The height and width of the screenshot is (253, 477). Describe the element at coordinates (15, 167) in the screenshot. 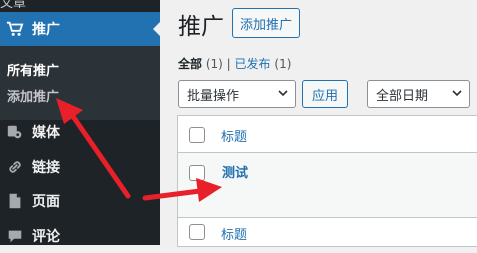

I see `link-icon` at that location.